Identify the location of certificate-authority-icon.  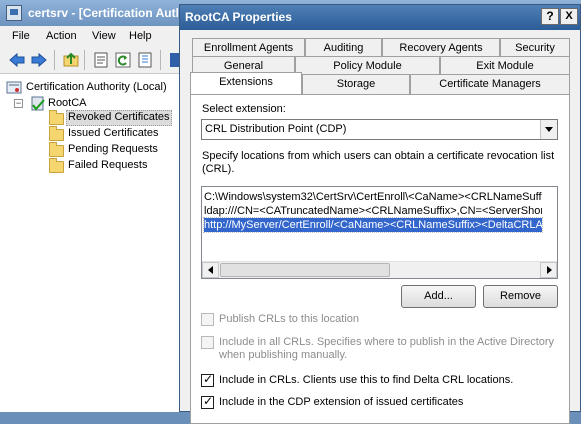
(14, 87).